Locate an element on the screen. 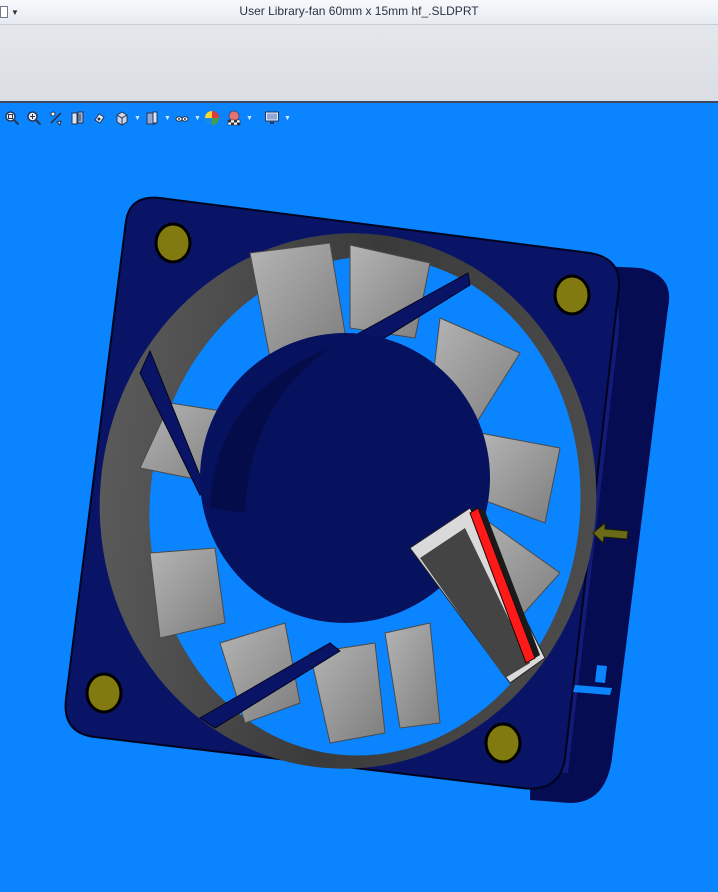 The image size is (718, 892). mount-hole-bottom-right is located at coordinates (503, 743).